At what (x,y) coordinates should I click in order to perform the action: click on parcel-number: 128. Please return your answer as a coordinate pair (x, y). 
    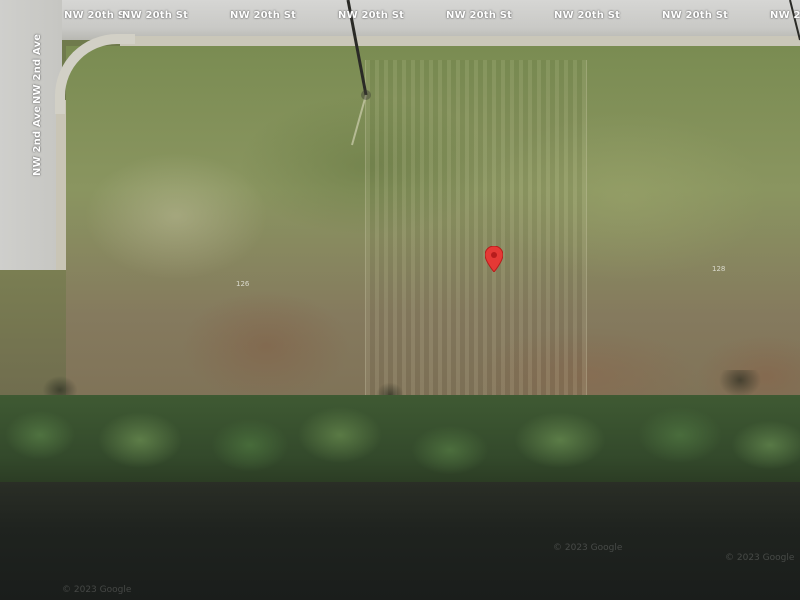
    Looking at the image, I should click on (719, 269).